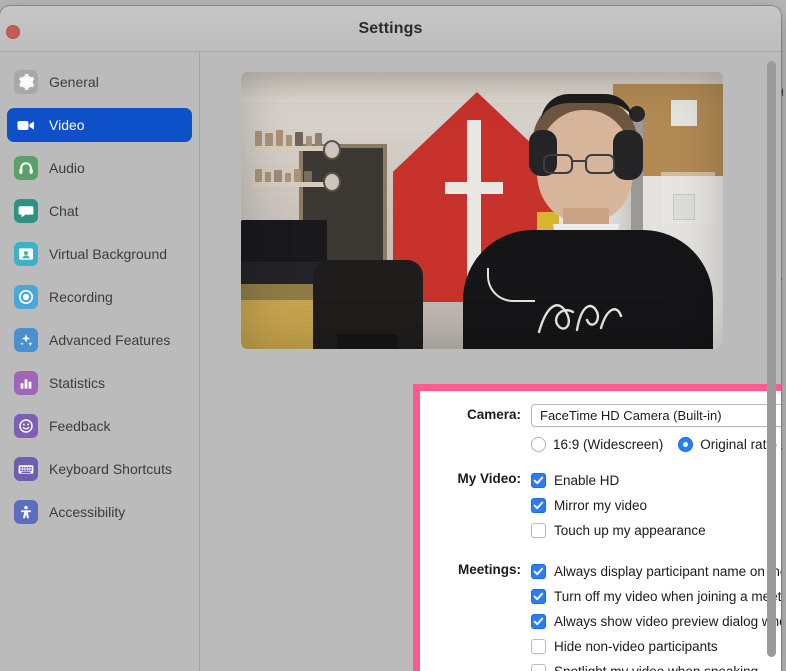 This screenshot has height=671, width=786. I want to click on sidebar-item-label: Chat, so click(64, 211).